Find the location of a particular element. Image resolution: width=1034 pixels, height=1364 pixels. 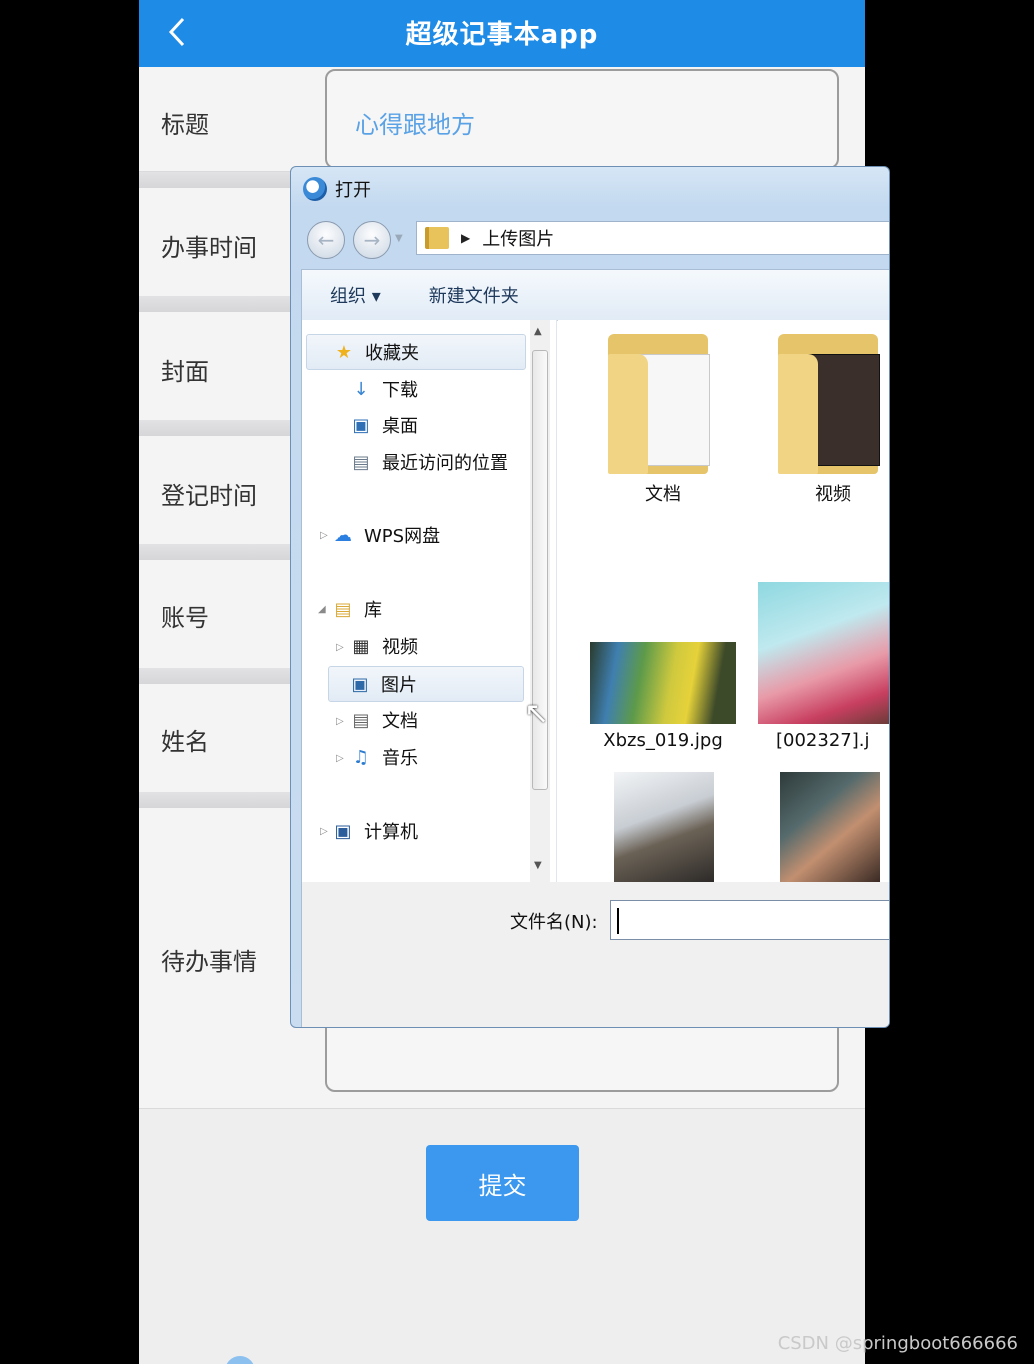

music-note-icon: ♫ is located at coordinates (361, 757).